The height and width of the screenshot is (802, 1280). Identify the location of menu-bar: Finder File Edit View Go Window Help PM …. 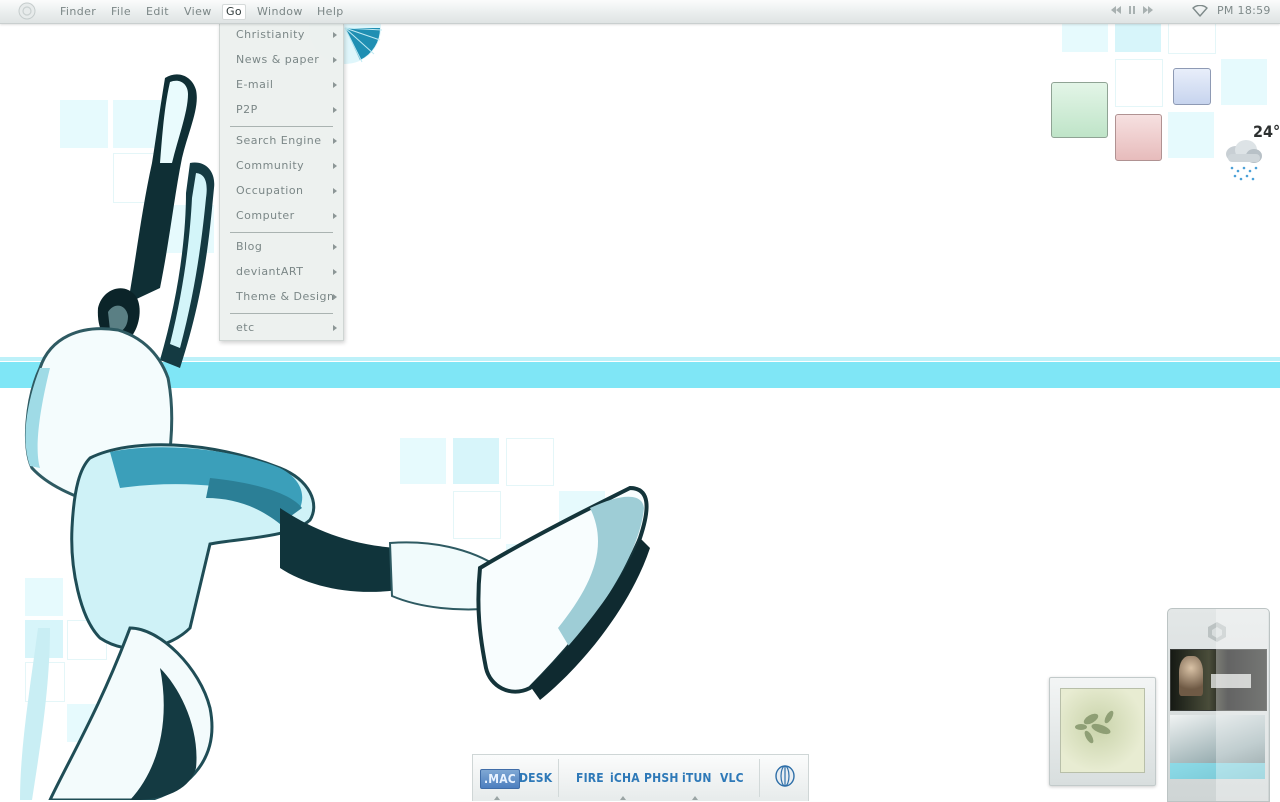
(640, 12).